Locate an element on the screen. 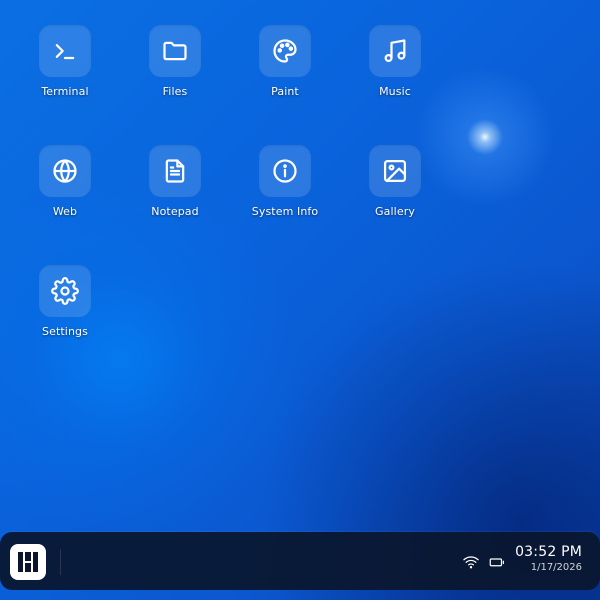 Image resolution: width=600 pixels, height=600 pixels. clock-date: 1/17/2026 is located at coordinates (556, 567).